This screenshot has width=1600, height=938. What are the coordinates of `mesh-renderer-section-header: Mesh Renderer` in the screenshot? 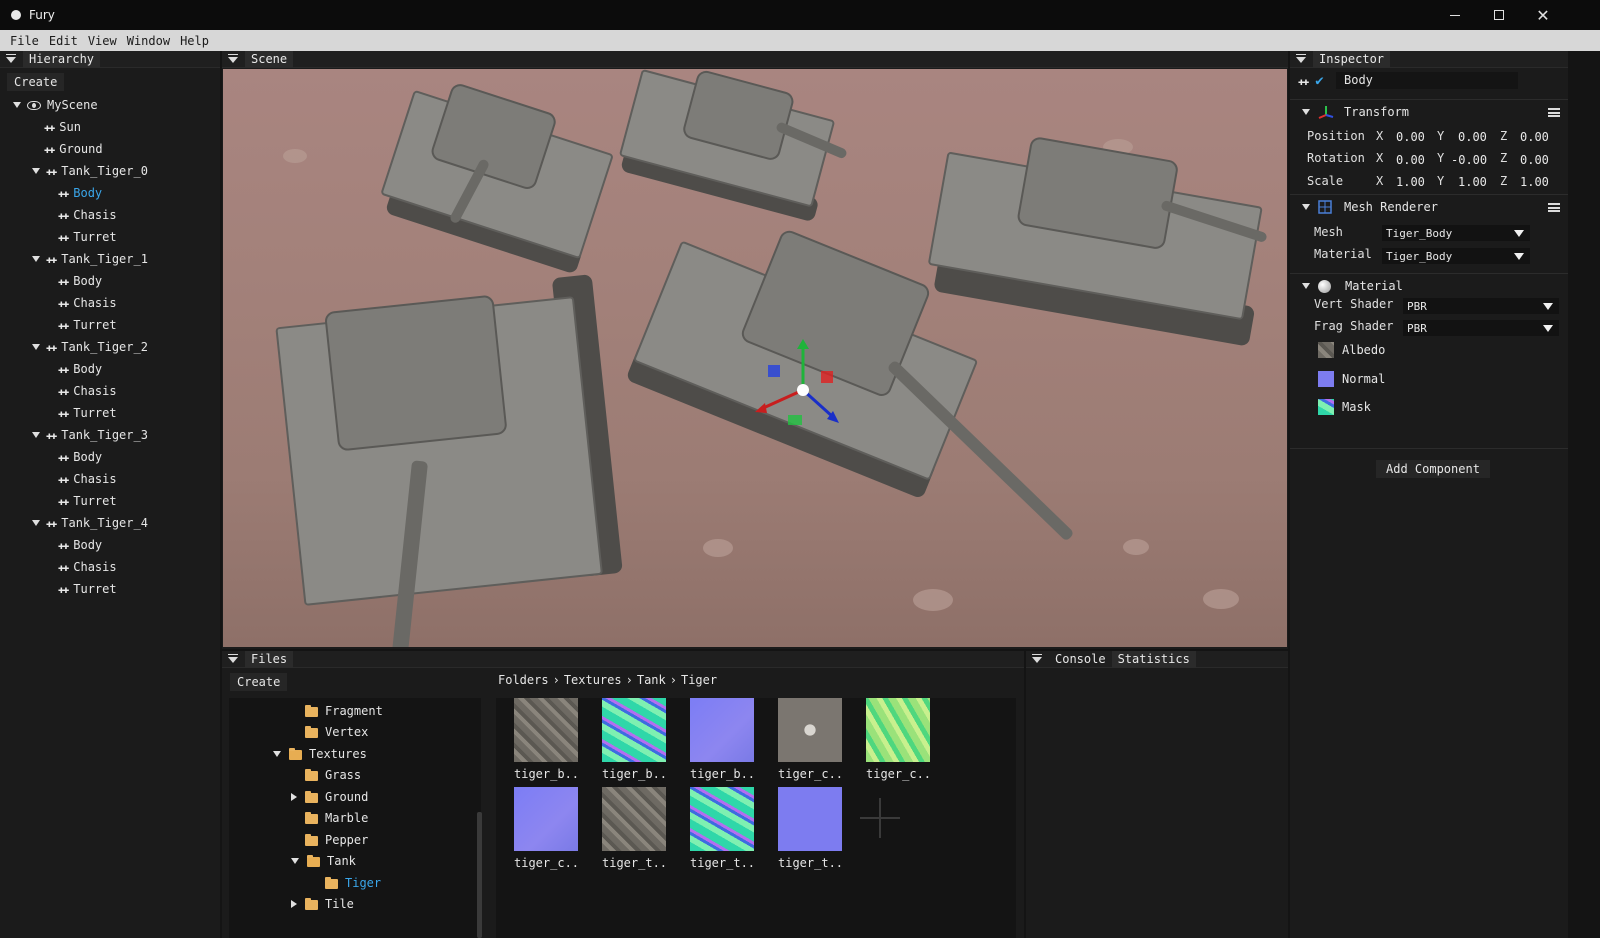 It's located at (1429, 206).